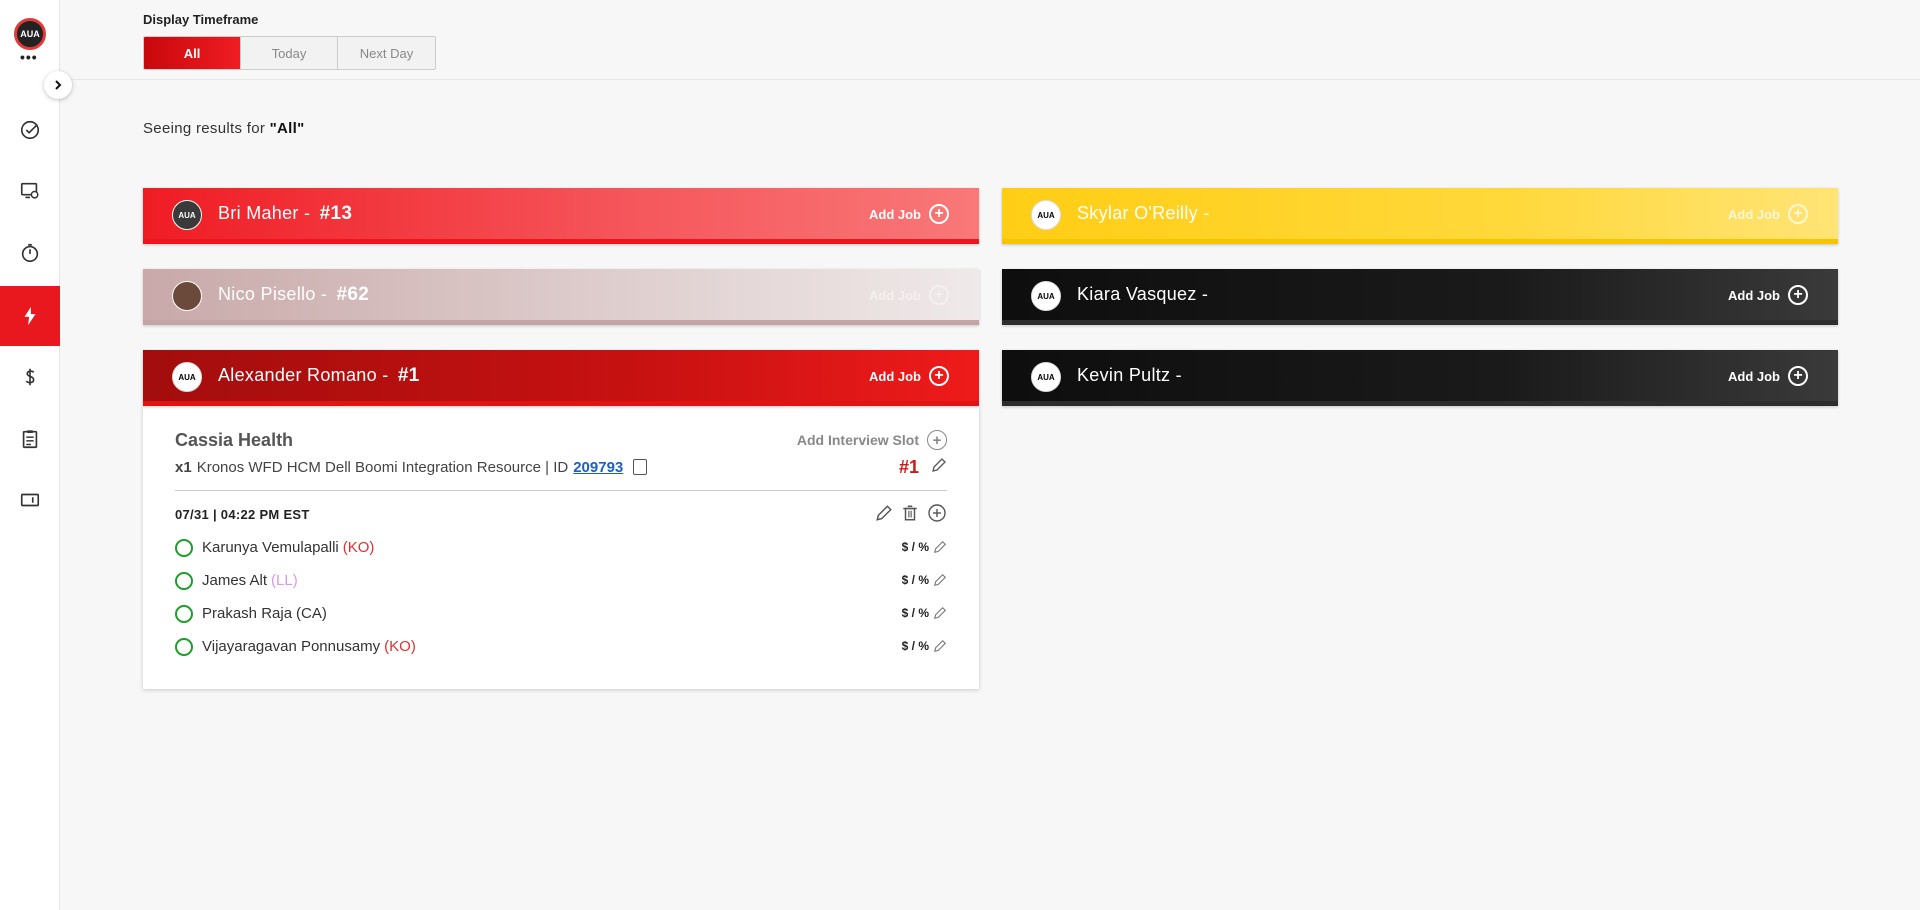 The width and height of the screenshot is (1920, 910). I want to click on clipboard-icon, so click(30, 439).